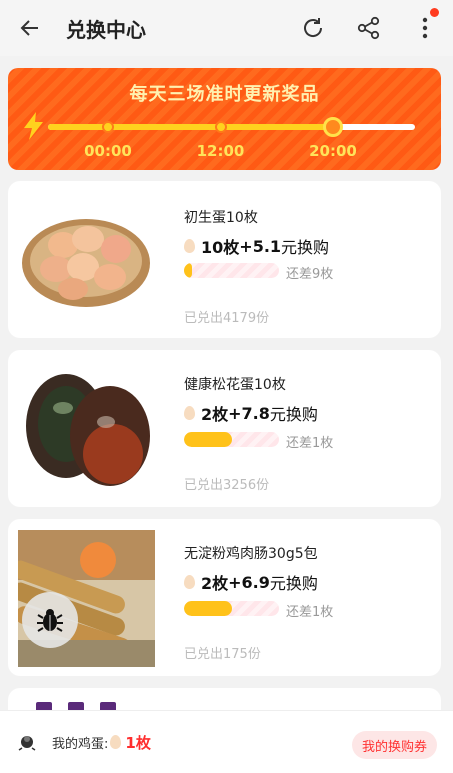 The height and width of the screenshot is (773, 453). I want to click on bug-icon, so click(50, 620).